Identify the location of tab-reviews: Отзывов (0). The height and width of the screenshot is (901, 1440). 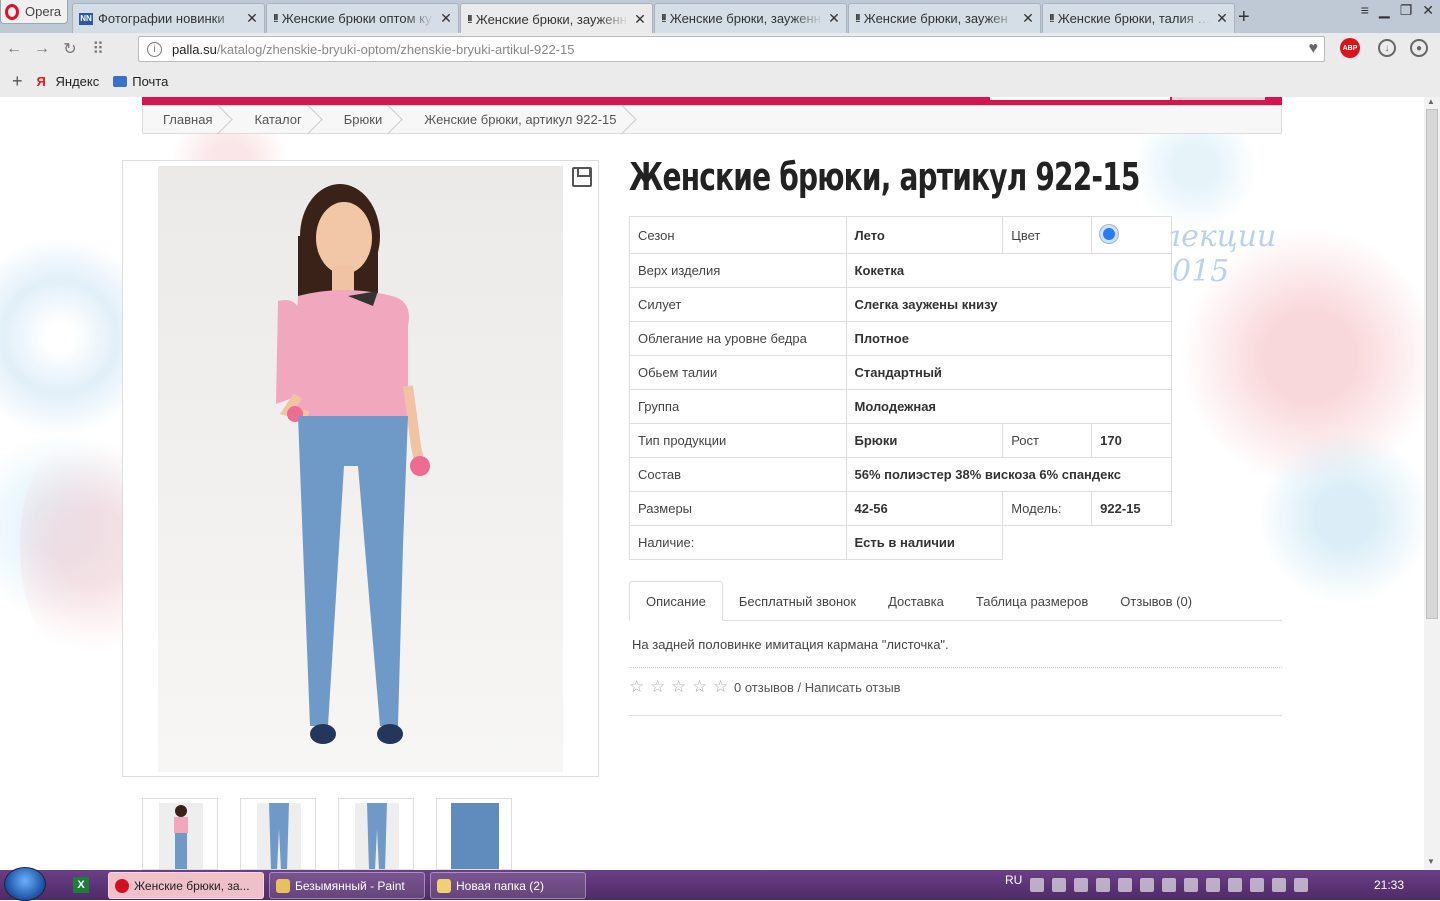
(1156, 601).